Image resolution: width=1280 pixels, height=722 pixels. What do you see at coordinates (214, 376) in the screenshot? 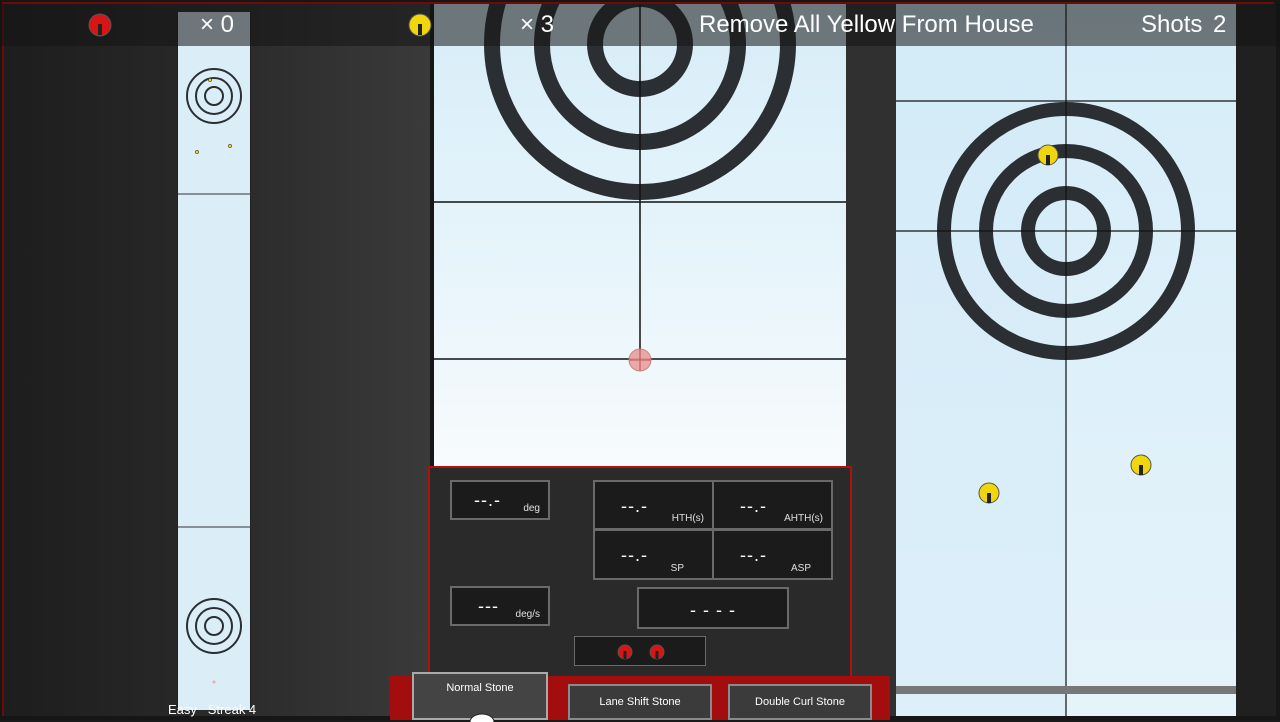
I see `minimap-graphics` at bounding box center [214, 376].